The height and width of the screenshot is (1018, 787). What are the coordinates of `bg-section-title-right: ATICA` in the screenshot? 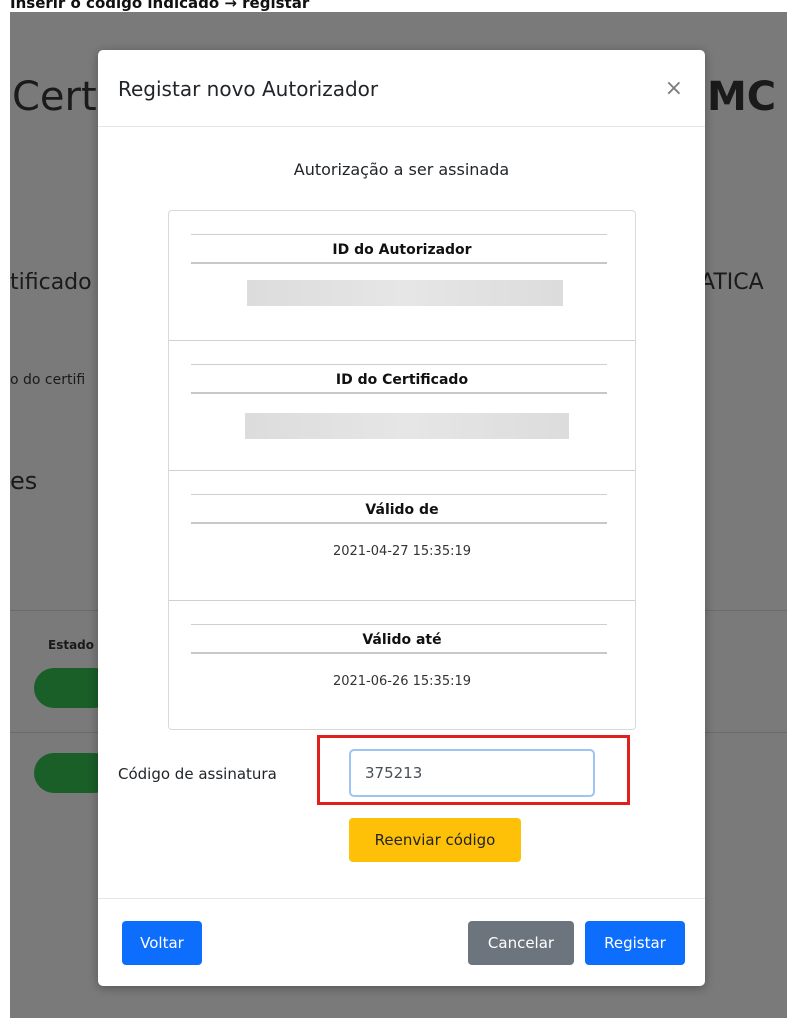 It's located at (732, 282).